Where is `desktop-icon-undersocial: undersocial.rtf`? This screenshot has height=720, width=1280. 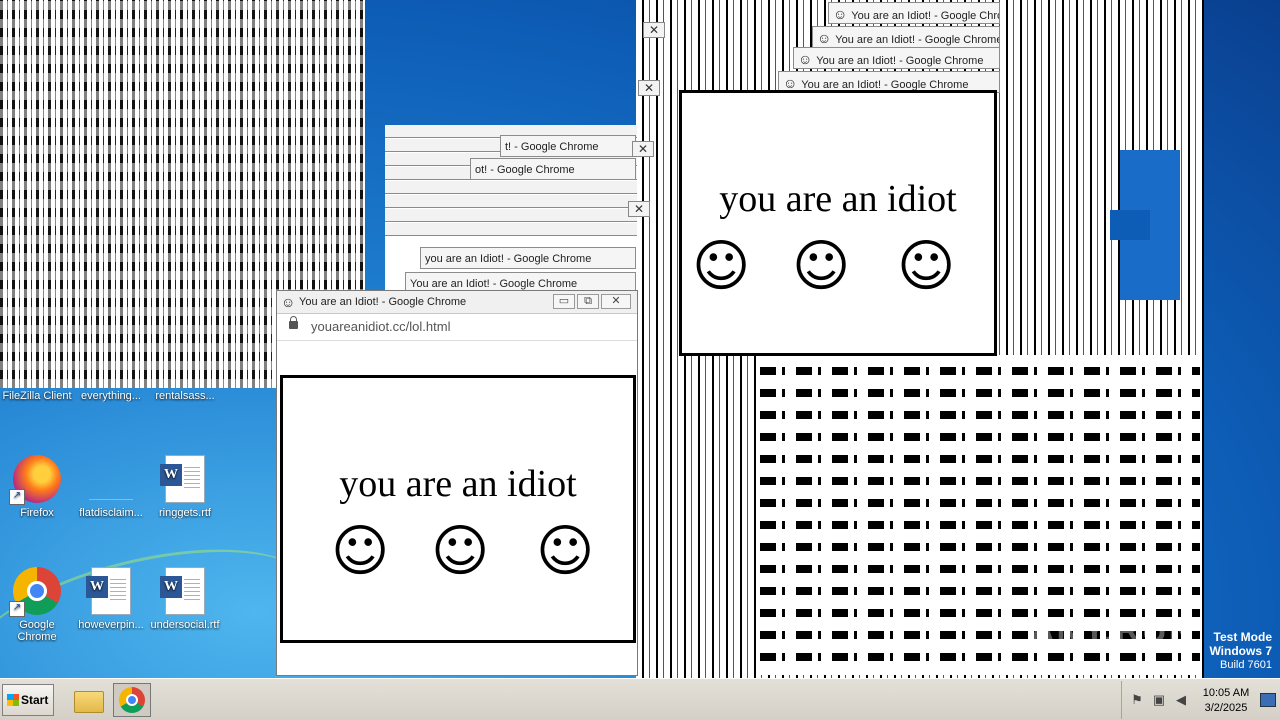 desktop-icon-undersocial: undersocial.rtf is located at coordinates (185, 599).